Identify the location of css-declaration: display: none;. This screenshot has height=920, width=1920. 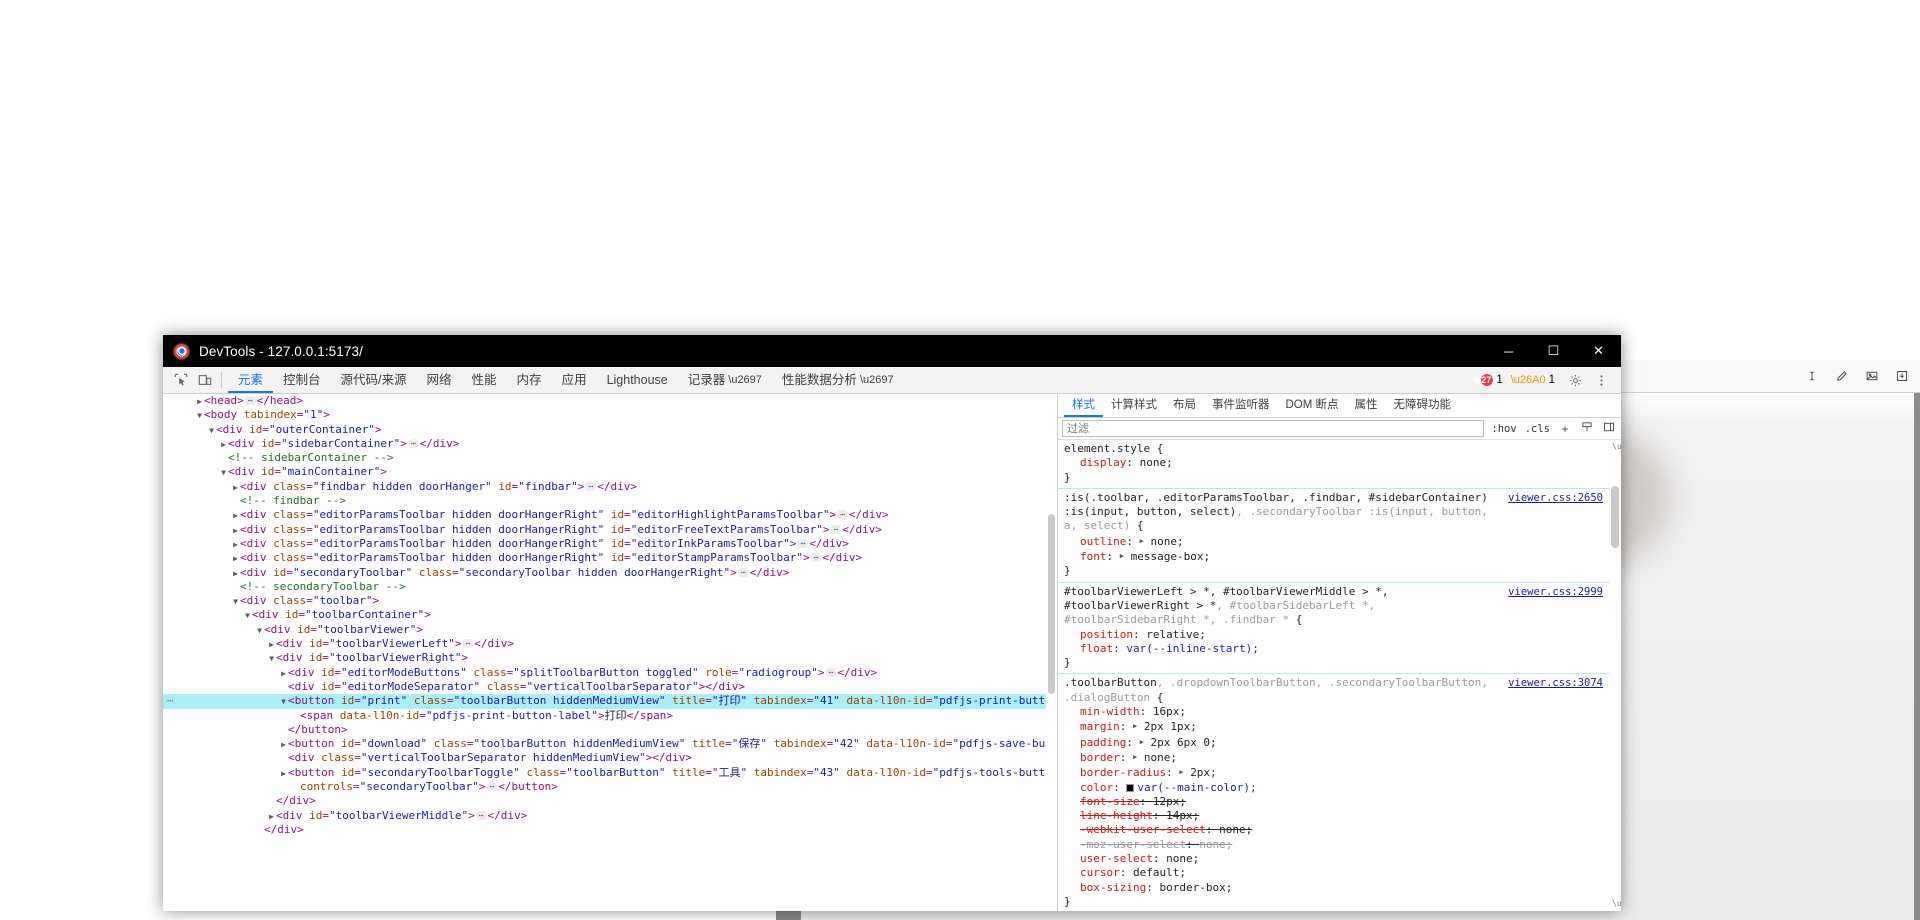
(1339, 463).